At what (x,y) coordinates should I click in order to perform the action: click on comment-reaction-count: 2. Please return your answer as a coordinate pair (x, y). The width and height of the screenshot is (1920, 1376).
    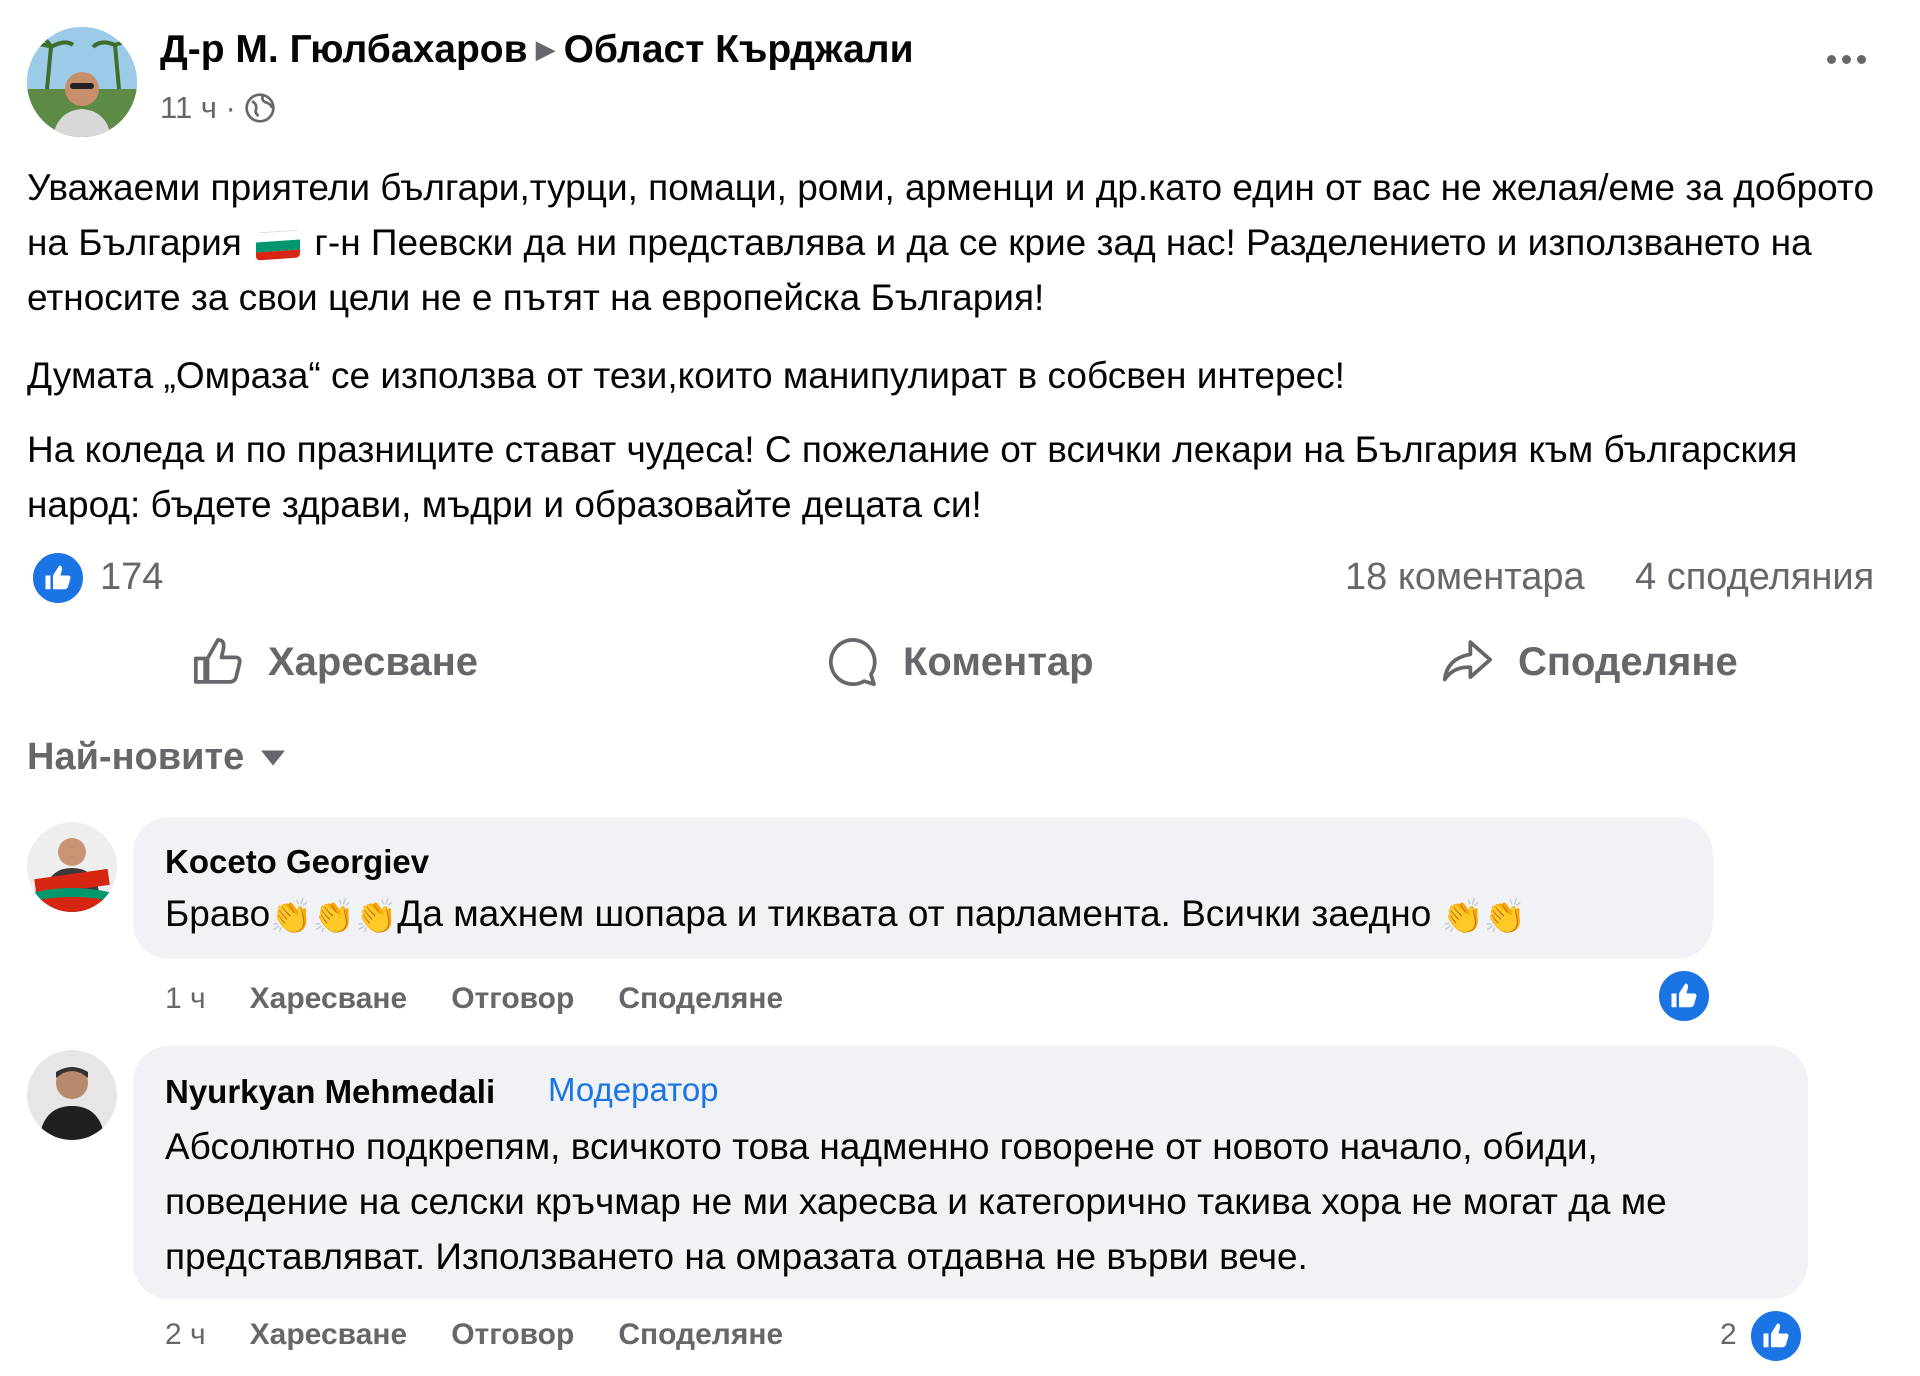
    Looking at the image, I should click on (1728, 1335).